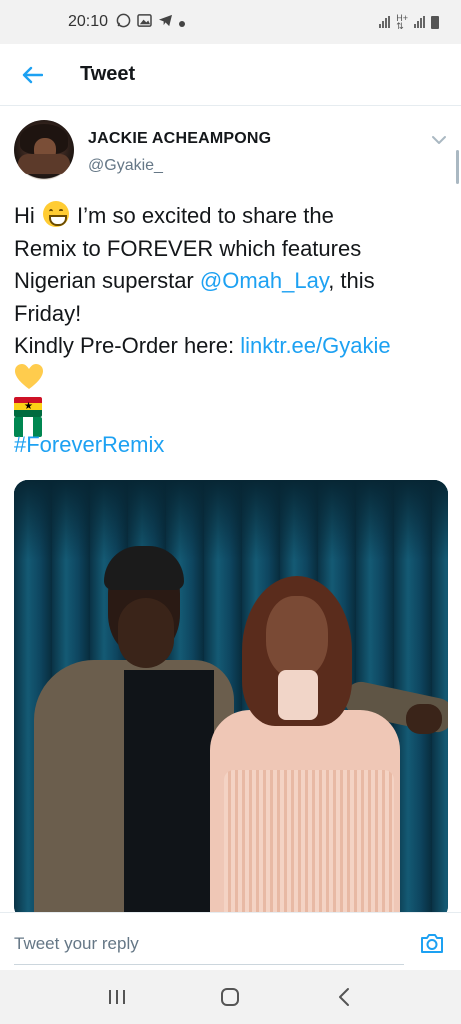  I want to click on grinning-face-icon, so click(55, 214).